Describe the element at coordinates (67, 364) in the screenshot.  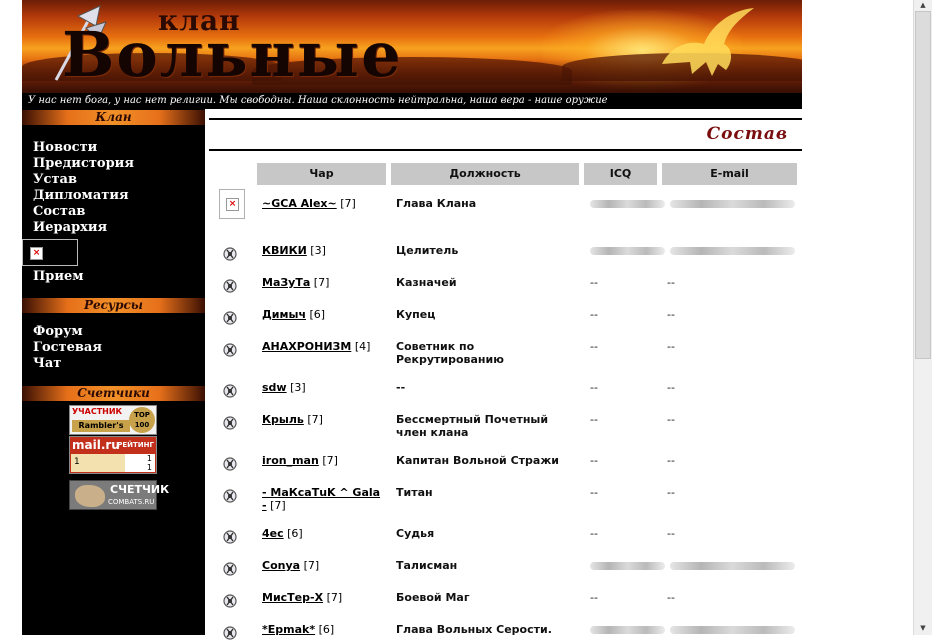
I see `sidebar-item-chat: Чат` at that location.